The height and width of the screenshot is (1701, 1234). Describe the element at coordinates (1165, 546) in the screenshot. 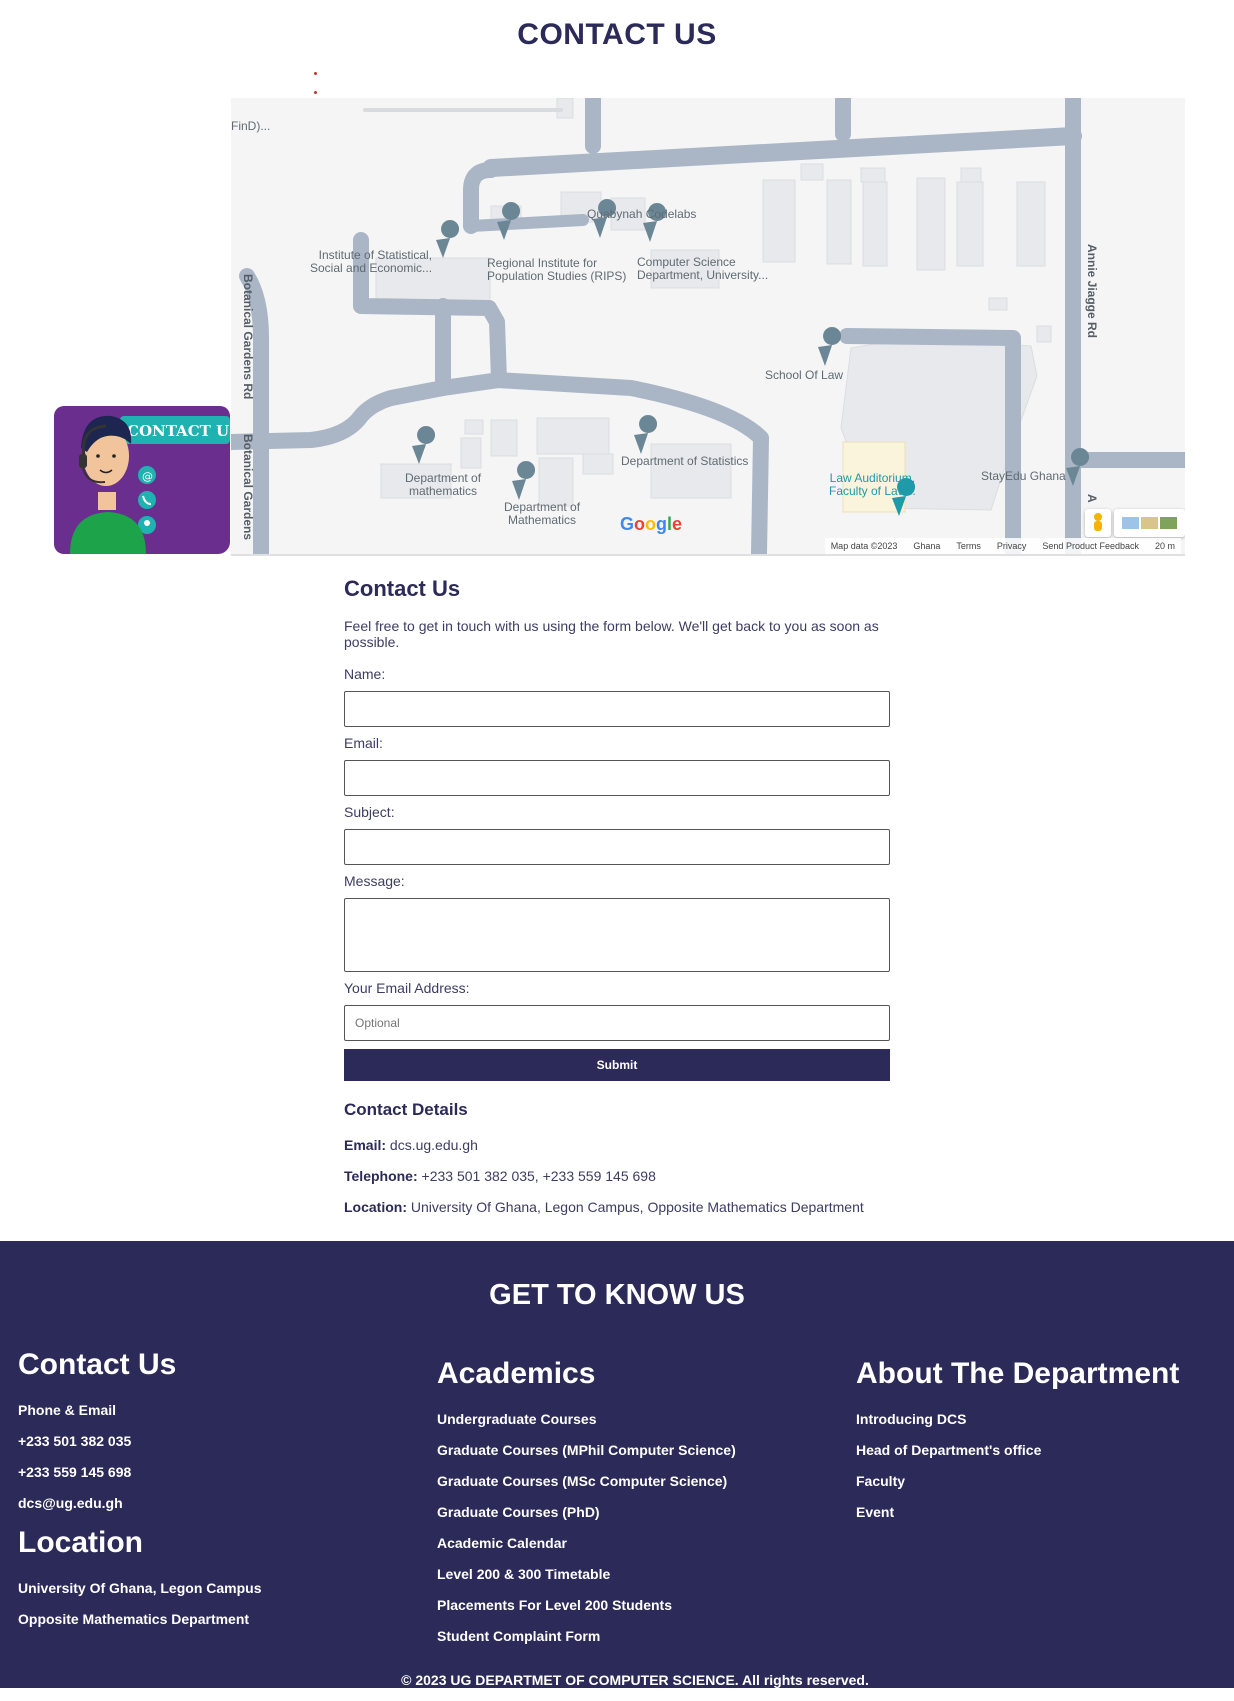

I see `map-scale: 20 m` at that location.